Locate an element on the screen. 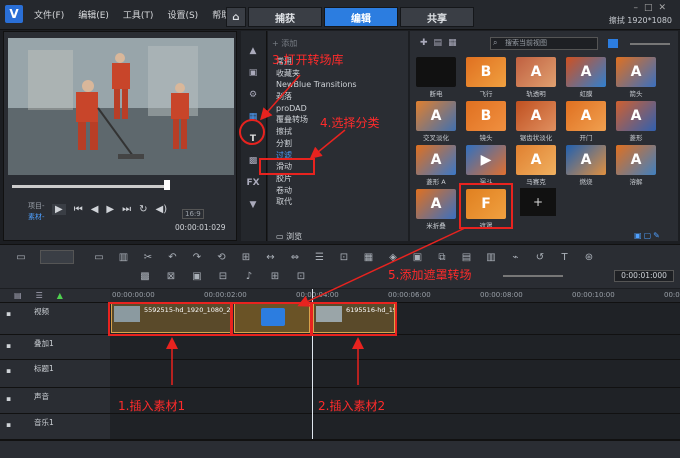 The image size is (680, 458). category-item: 卷动 is located at coordinates (338, 191).